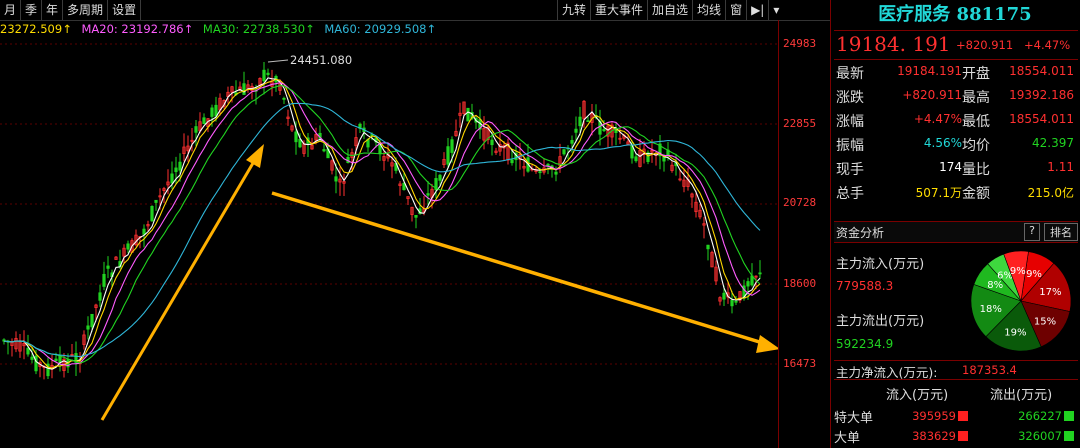 The width and height of the screenshot is (1080, 448). I want to click on quote-label: 金额, so click(976, 194).